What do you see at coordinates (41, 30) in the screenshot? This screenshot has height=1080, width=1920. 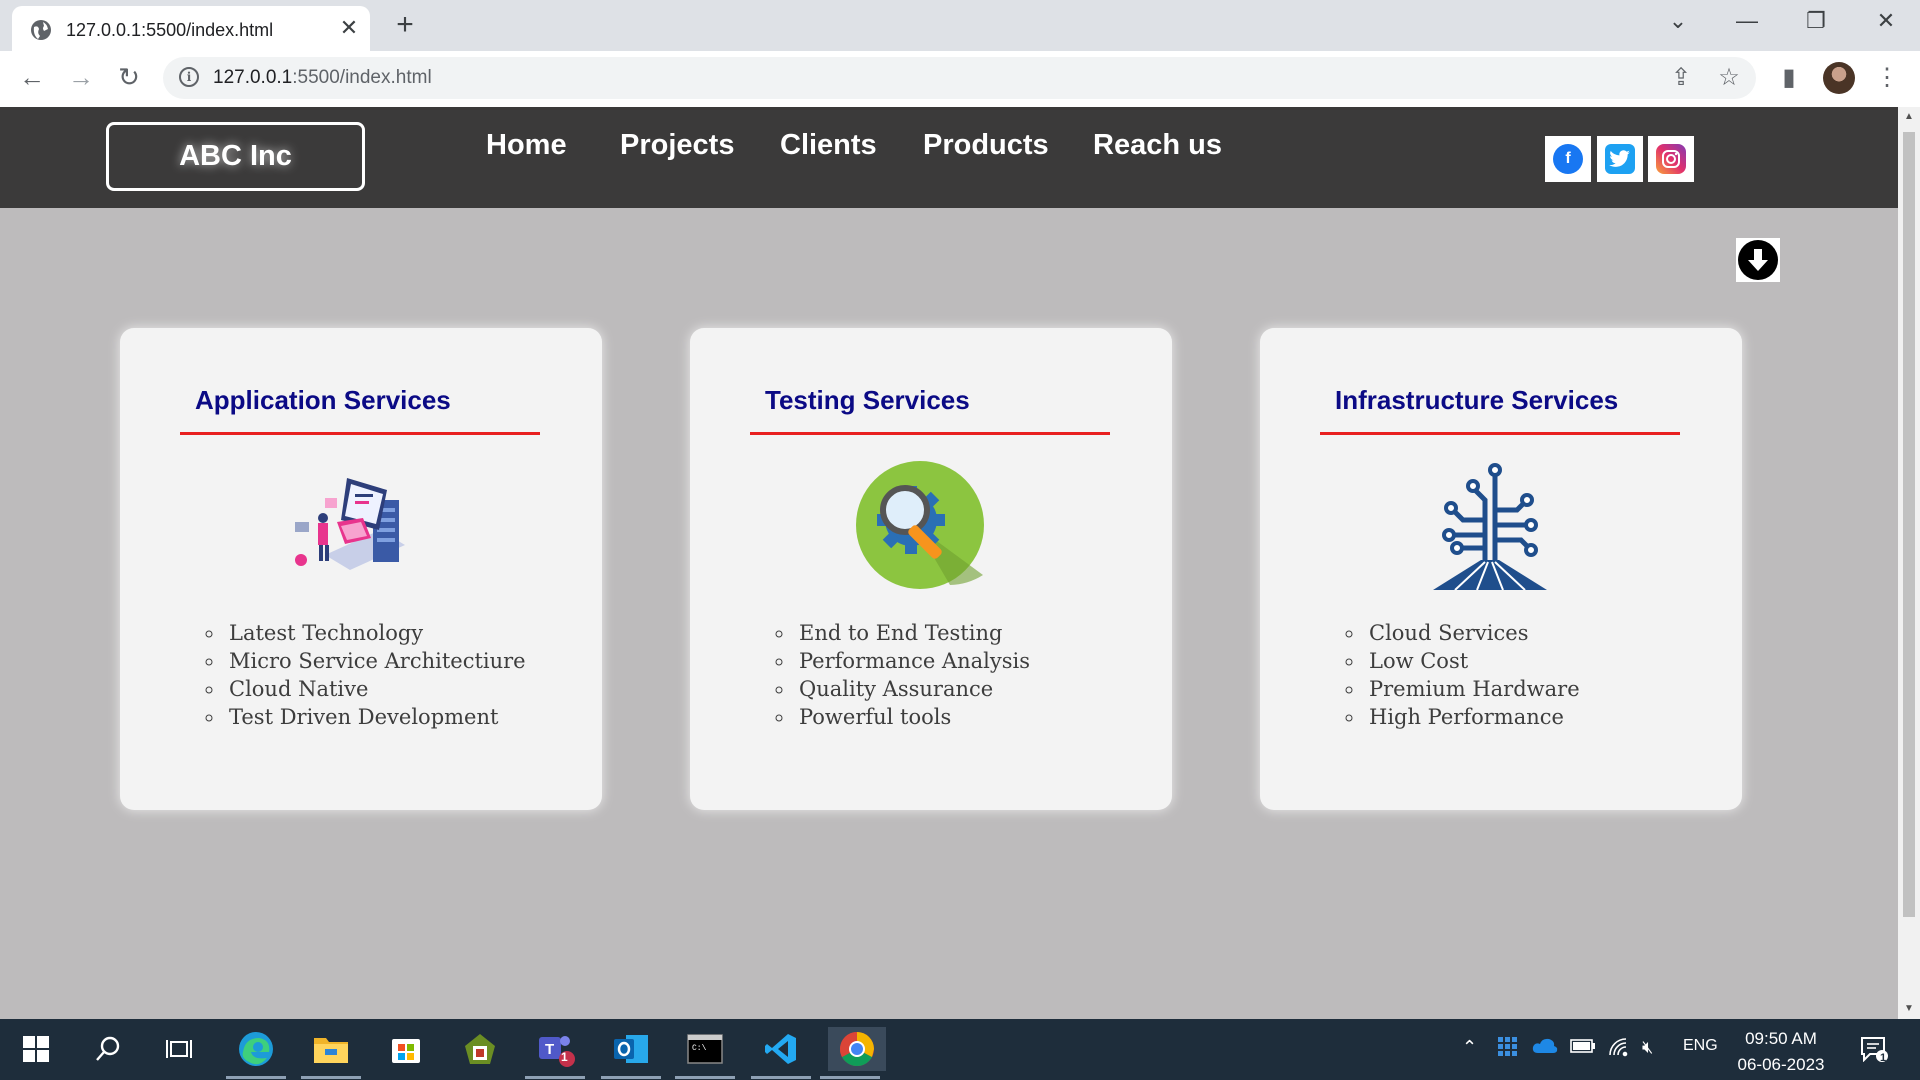 I see `globe-icon` at bounding box center [41, 30].